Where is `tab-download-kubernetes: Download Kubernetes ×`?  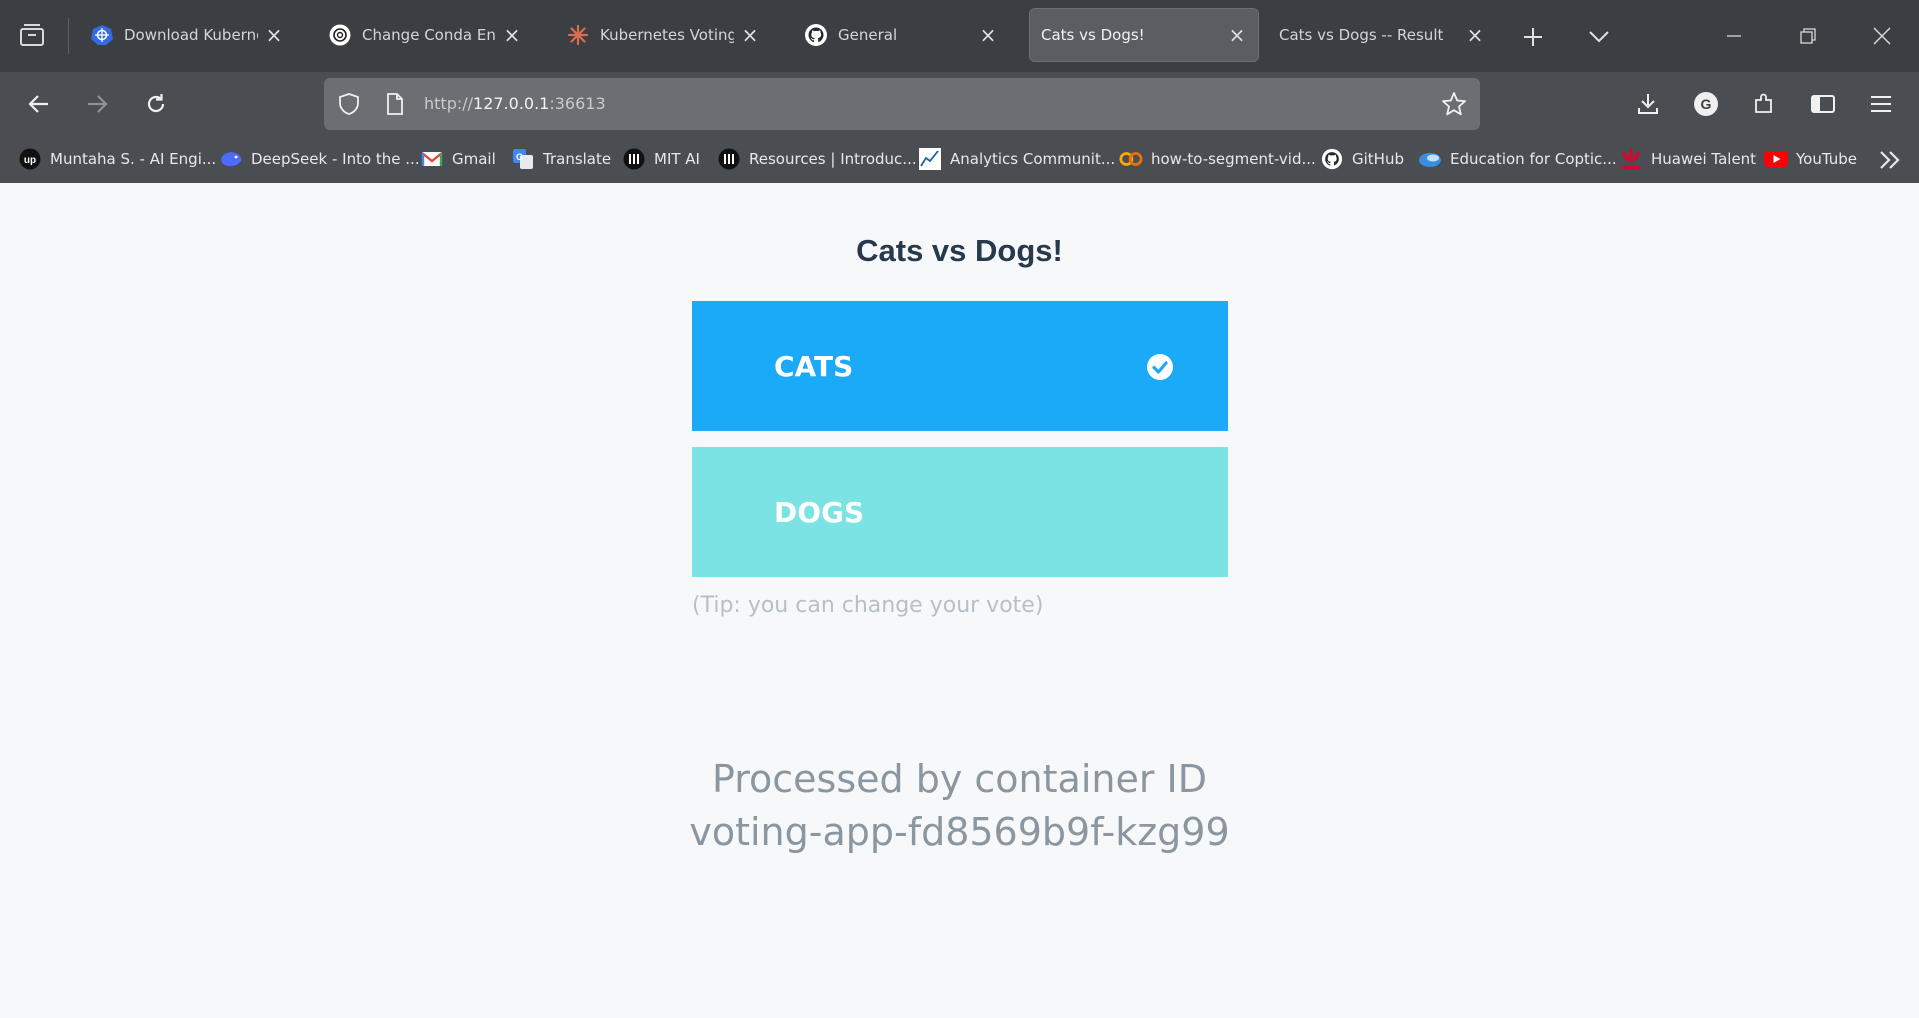 tab-download-kubernetes: Download Kubernetes × is located at coordinates (187, 35).